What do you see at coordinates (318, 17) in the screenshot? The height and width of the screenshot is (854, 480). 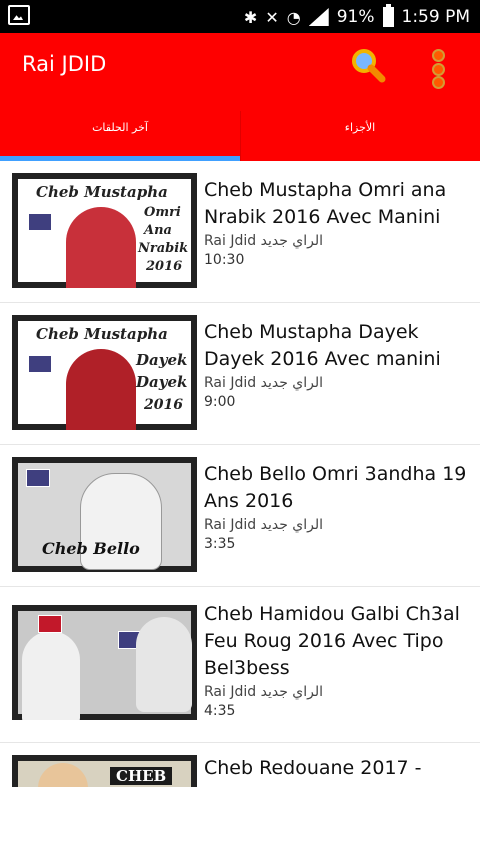 I see `signal-icon` at bounding box center [318, 17].